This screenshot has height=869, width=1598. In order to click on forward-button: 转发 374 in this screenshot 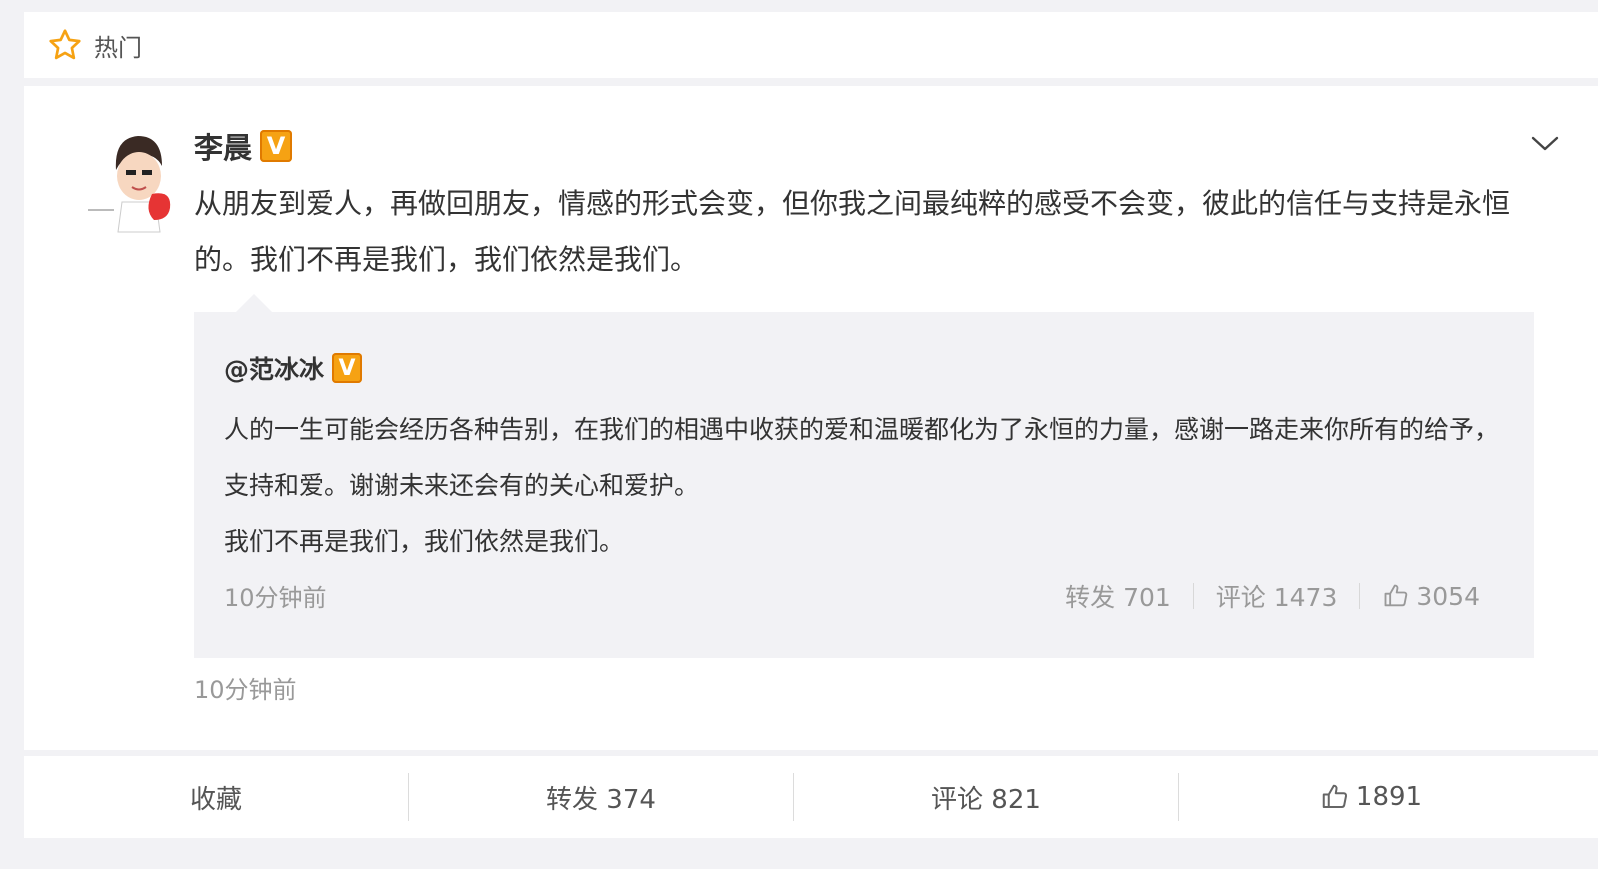, I will do `click(601, 797)`.